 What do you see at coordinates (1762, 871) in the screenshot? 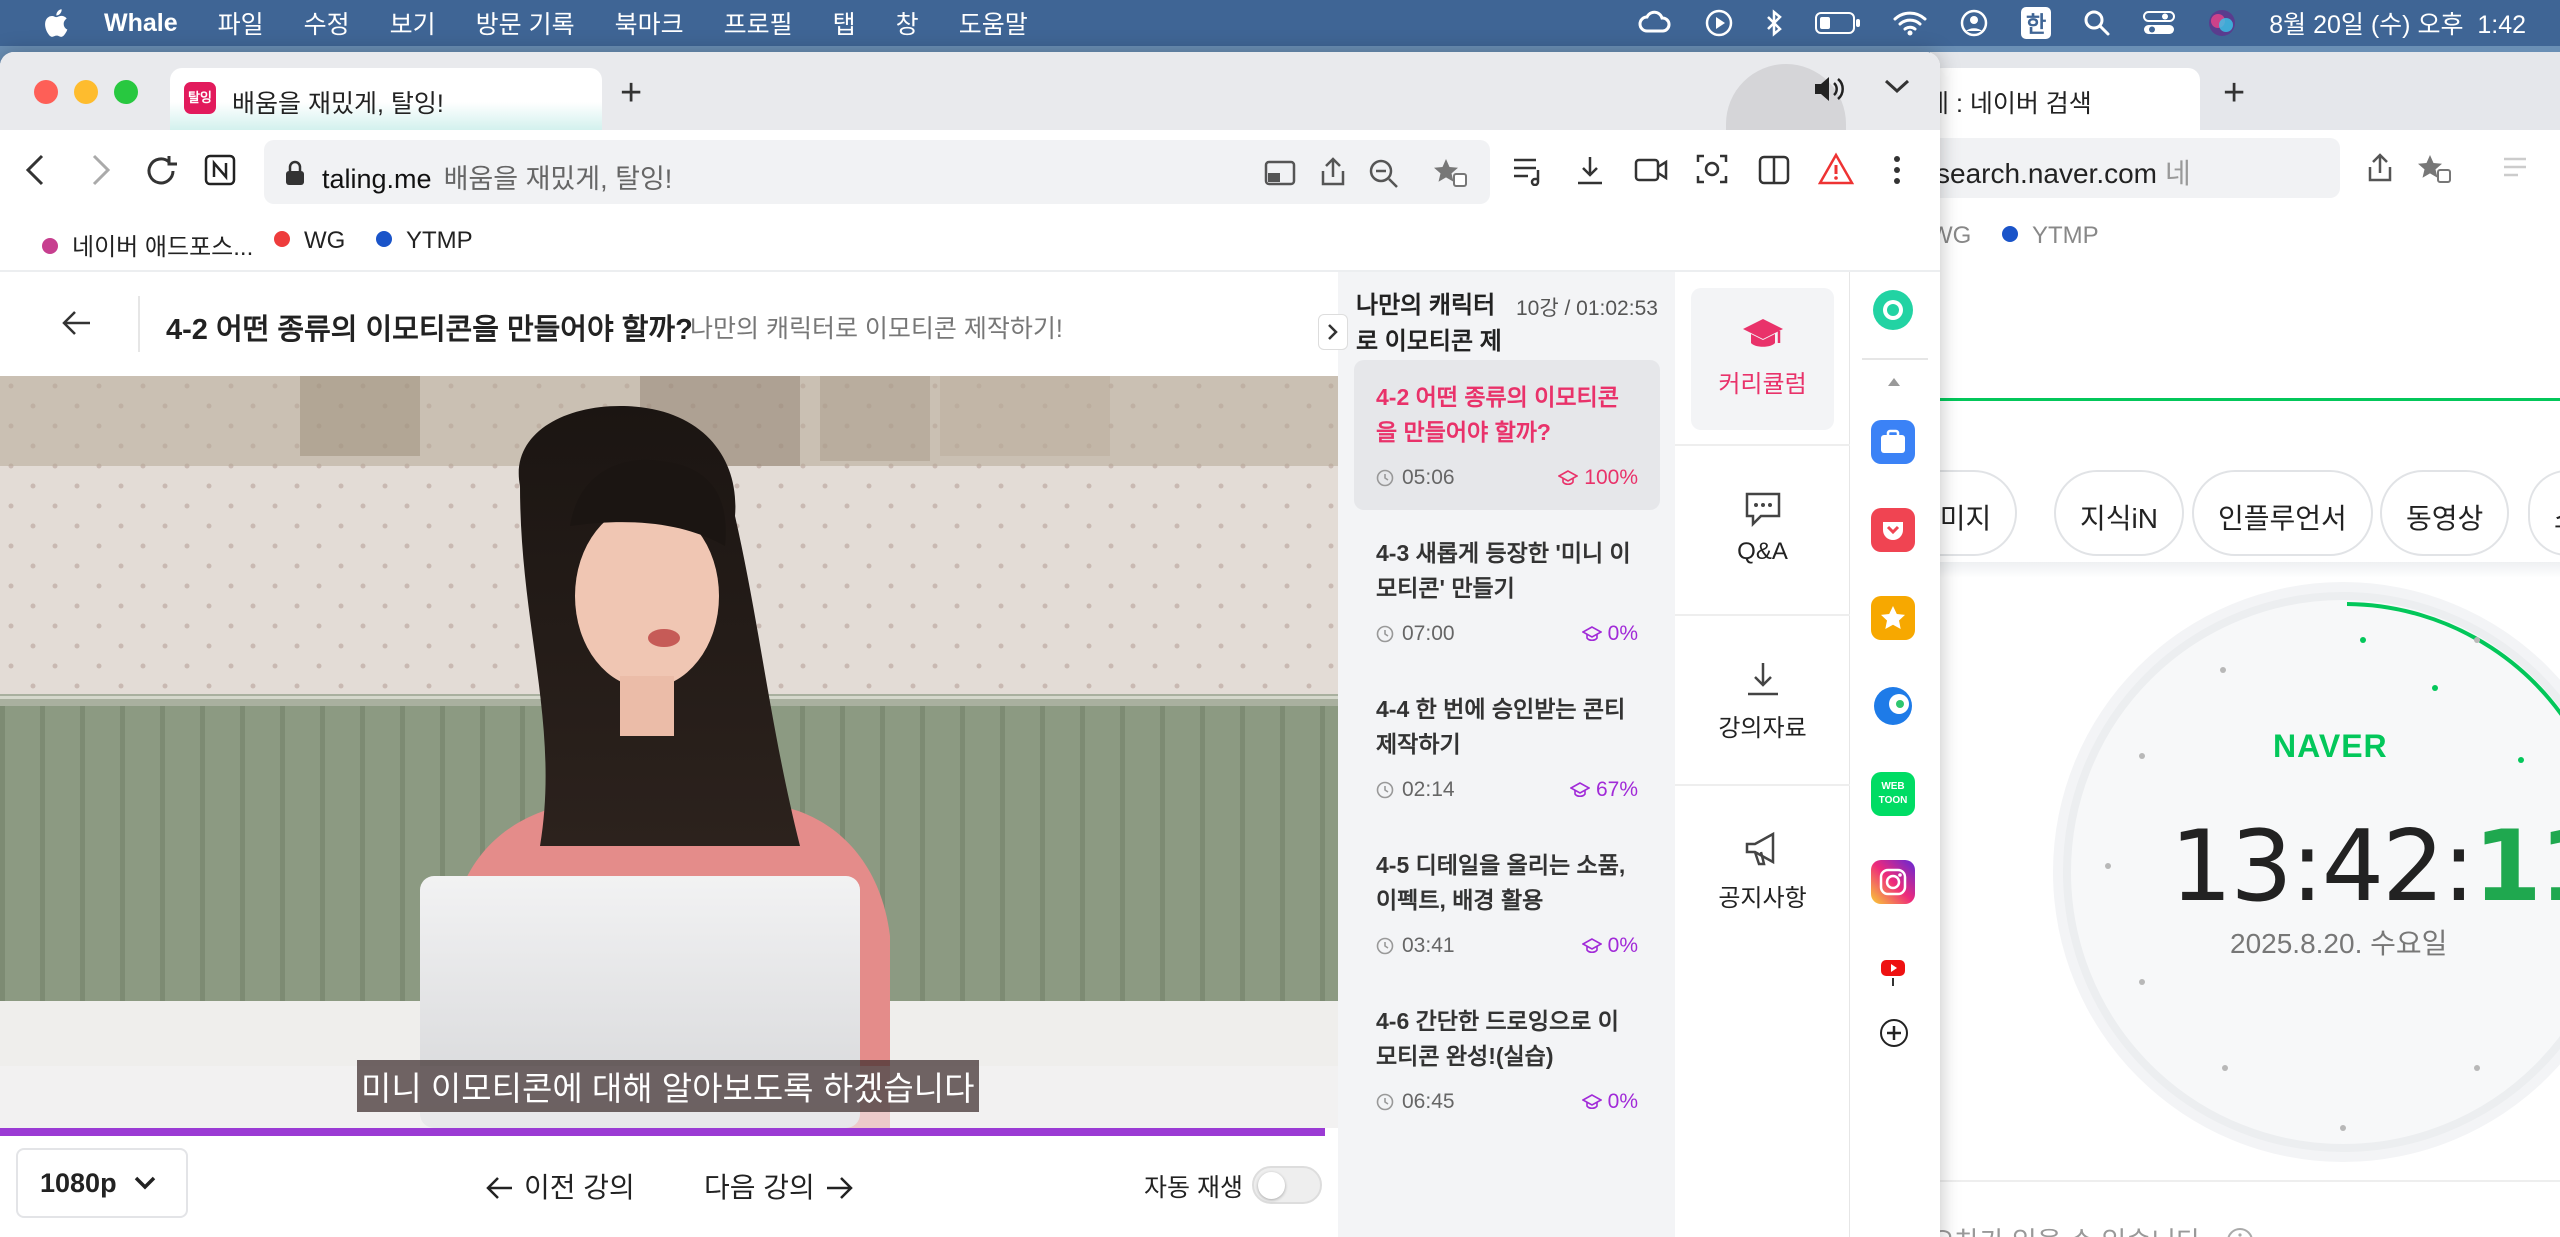
I see `menu-notice: 공지사항` at bounding box center [1762, 871].